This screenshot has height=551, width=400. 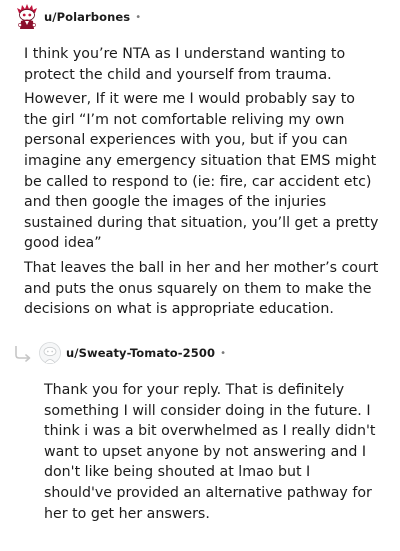 What do you see at coordinates (24, 353) in the screenshot?
I see `reply-hook-icon` at bounding box center [24, 353].